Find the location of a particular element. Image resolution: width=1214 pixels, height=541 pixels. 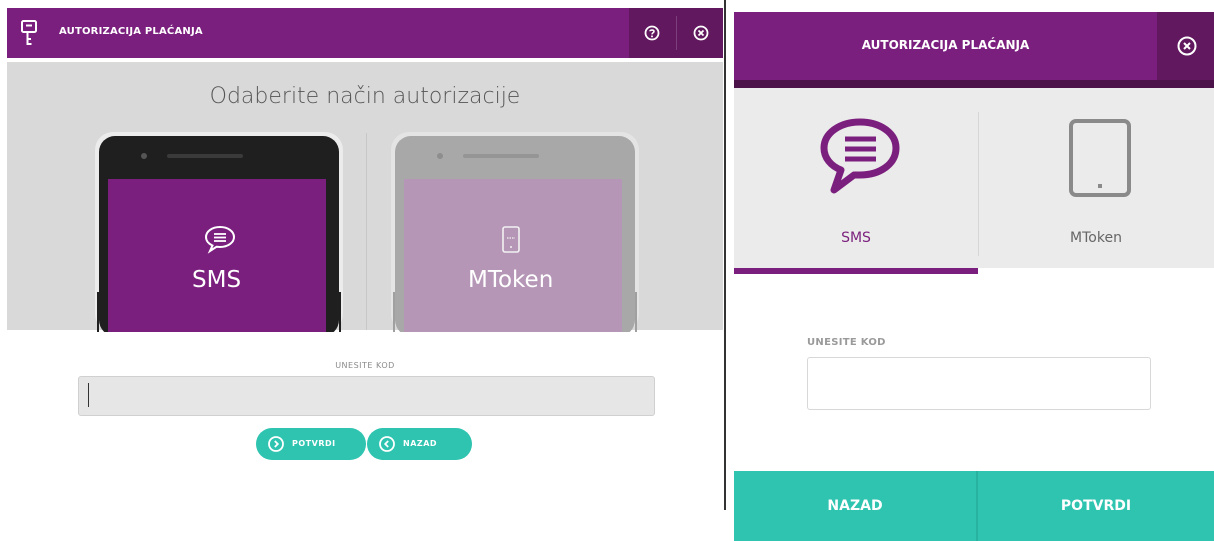

active-tab-indicator is located at coordinates (856, 271).